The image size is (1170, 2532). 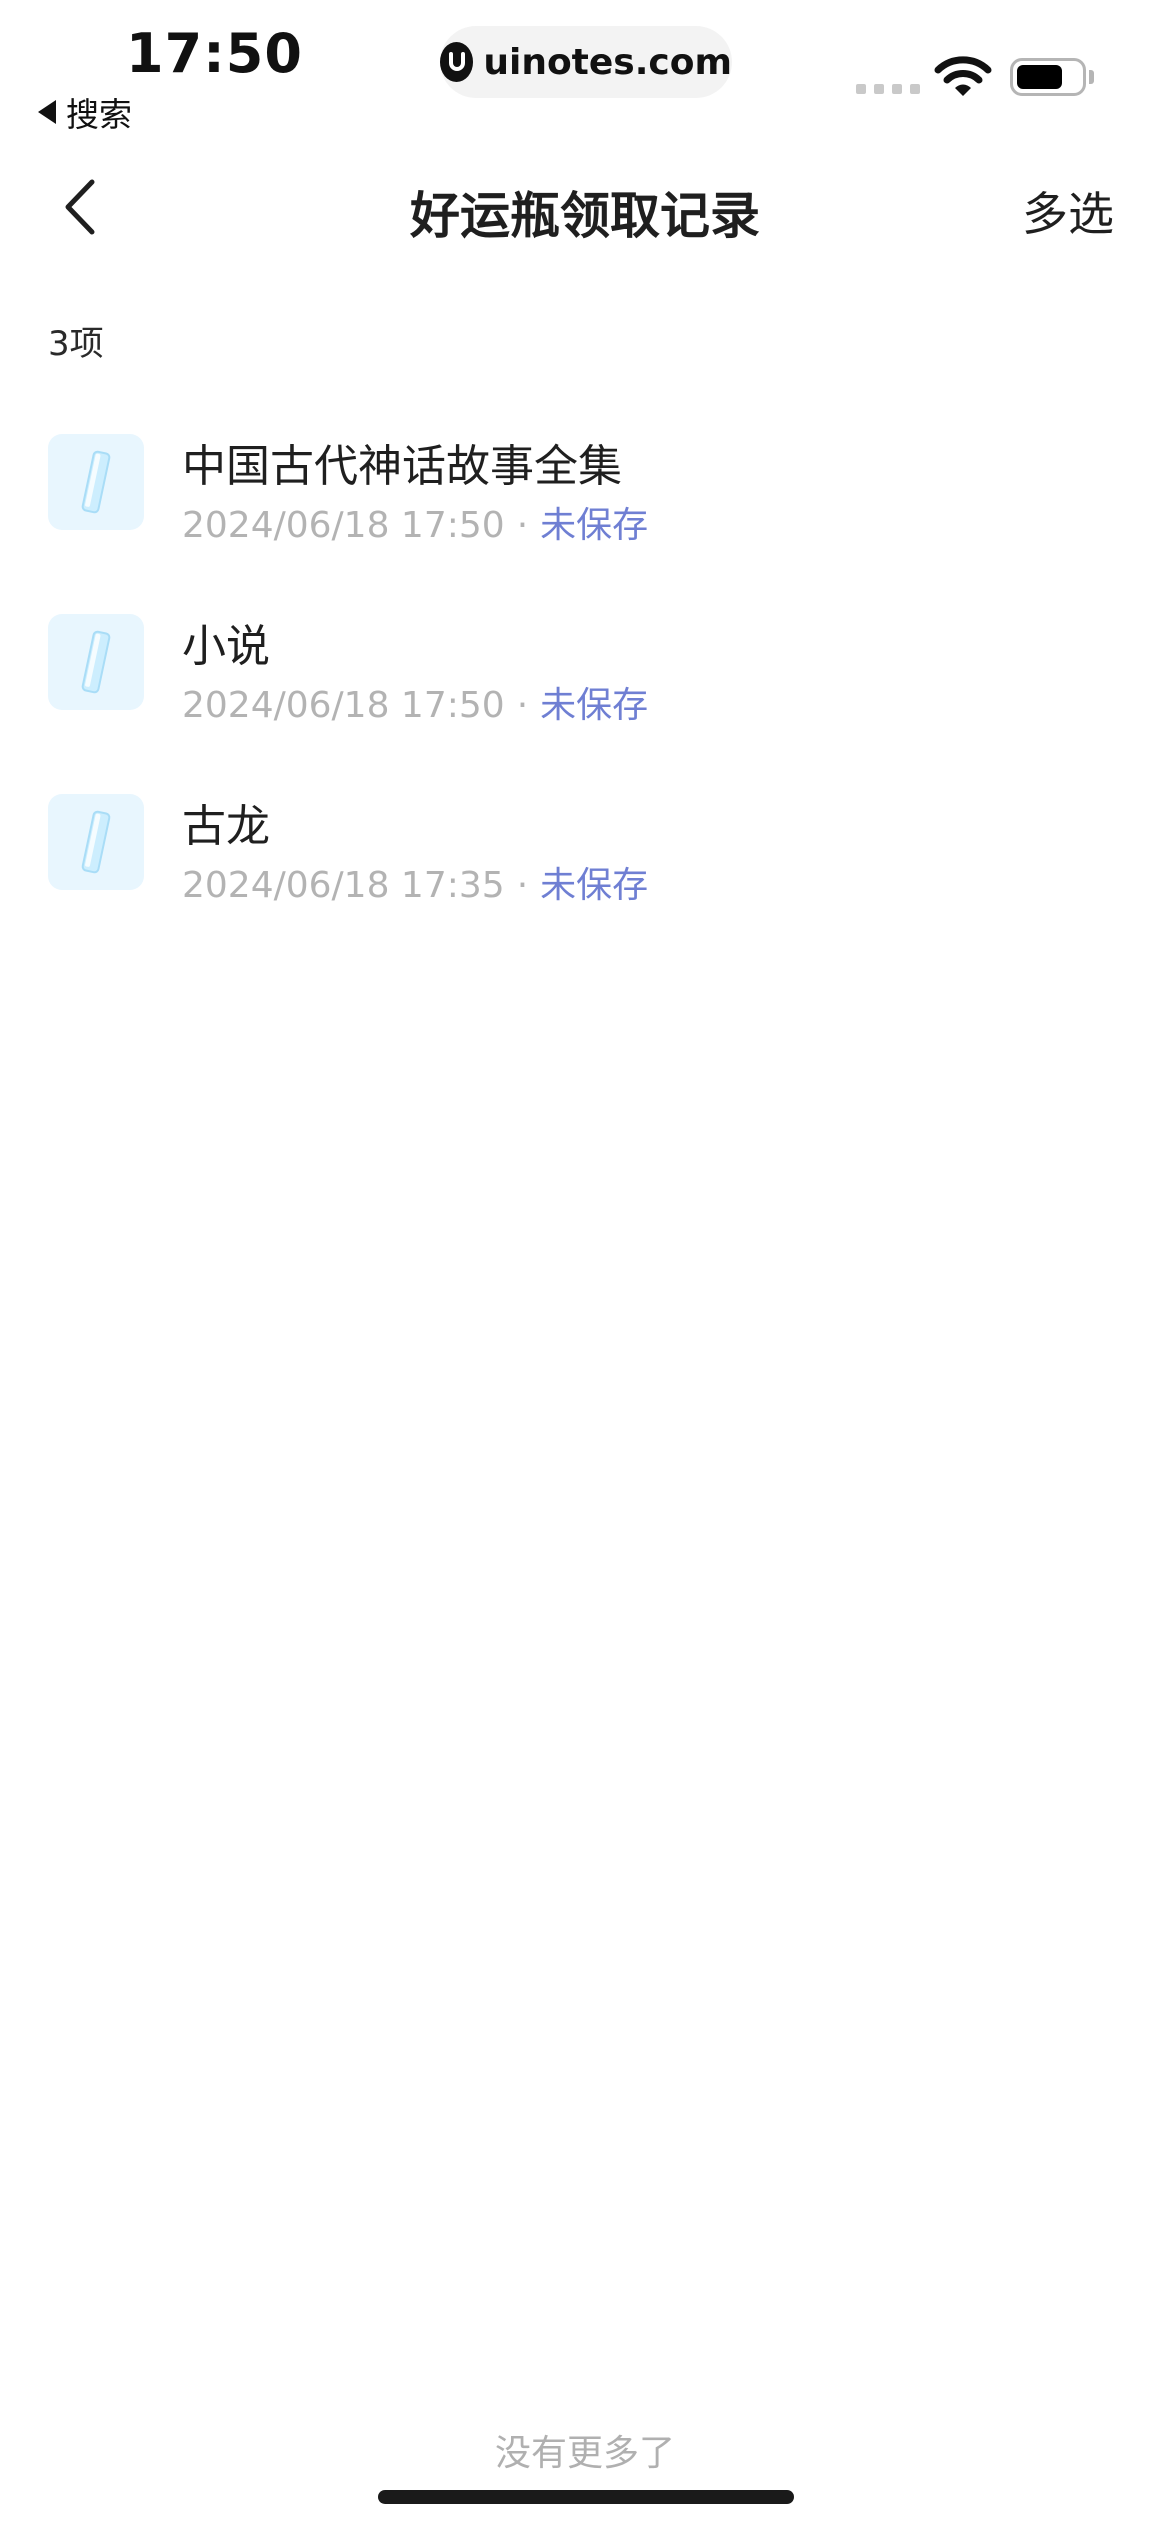 I want to click on item-title: 小说, so click(x=226, y=646).